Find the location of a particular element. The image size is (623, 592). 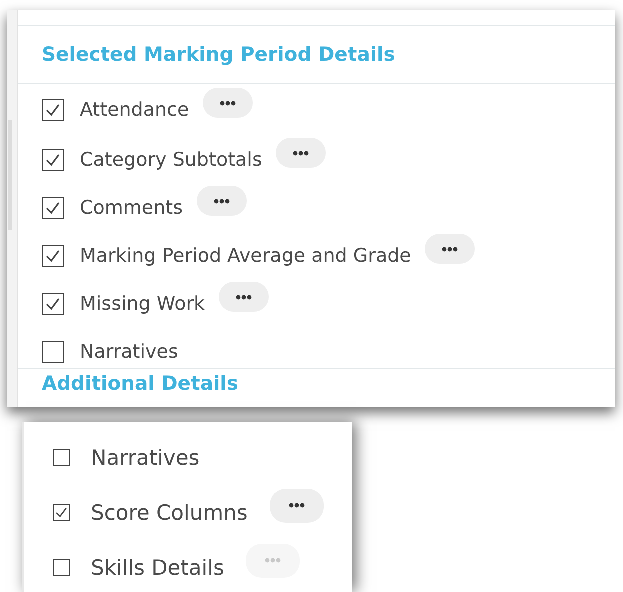

checkbox-label: Attendance is located at coordinates (135, 110).